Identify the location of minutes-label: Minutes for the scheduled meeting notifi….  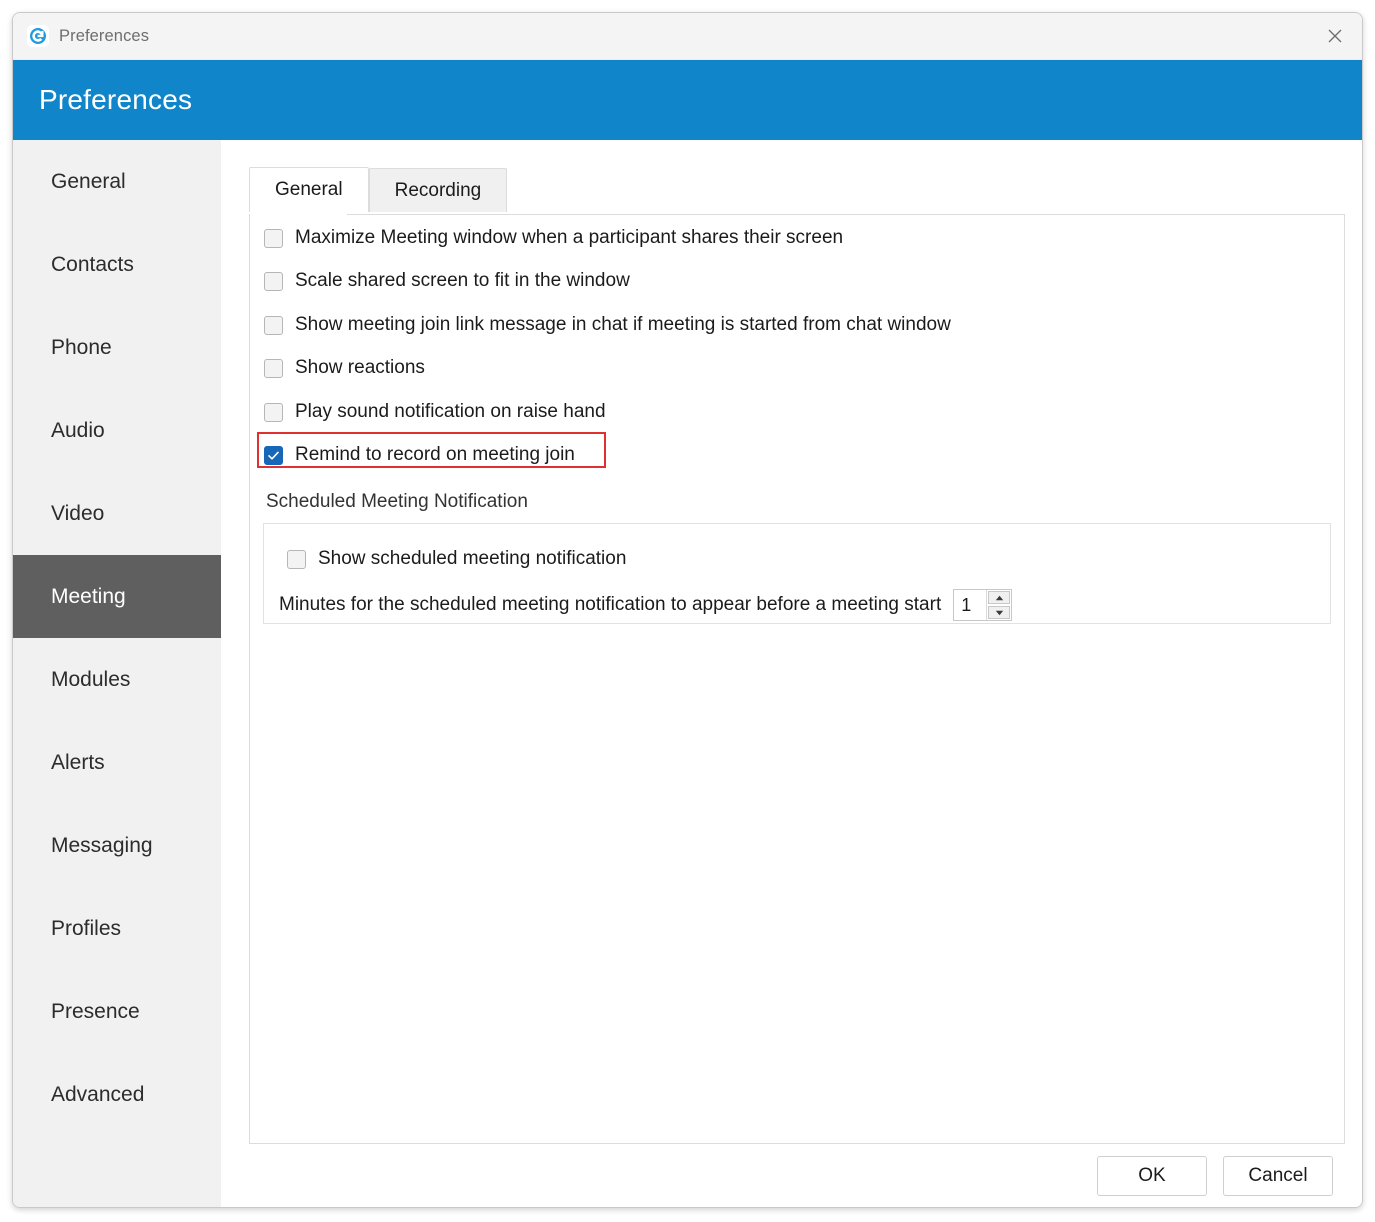
(610, 604).